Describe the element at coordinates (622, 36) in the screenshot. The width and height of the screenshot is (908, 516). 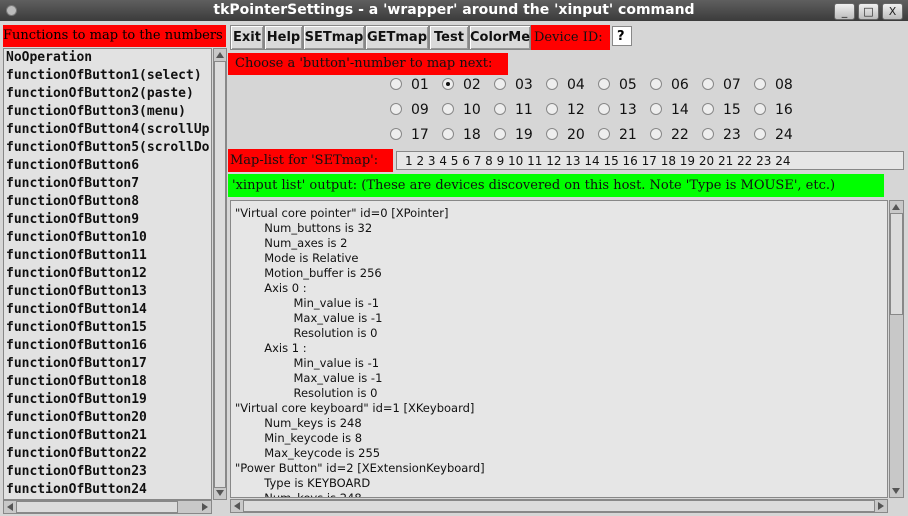
I see `device-id-input: ?` at that location.